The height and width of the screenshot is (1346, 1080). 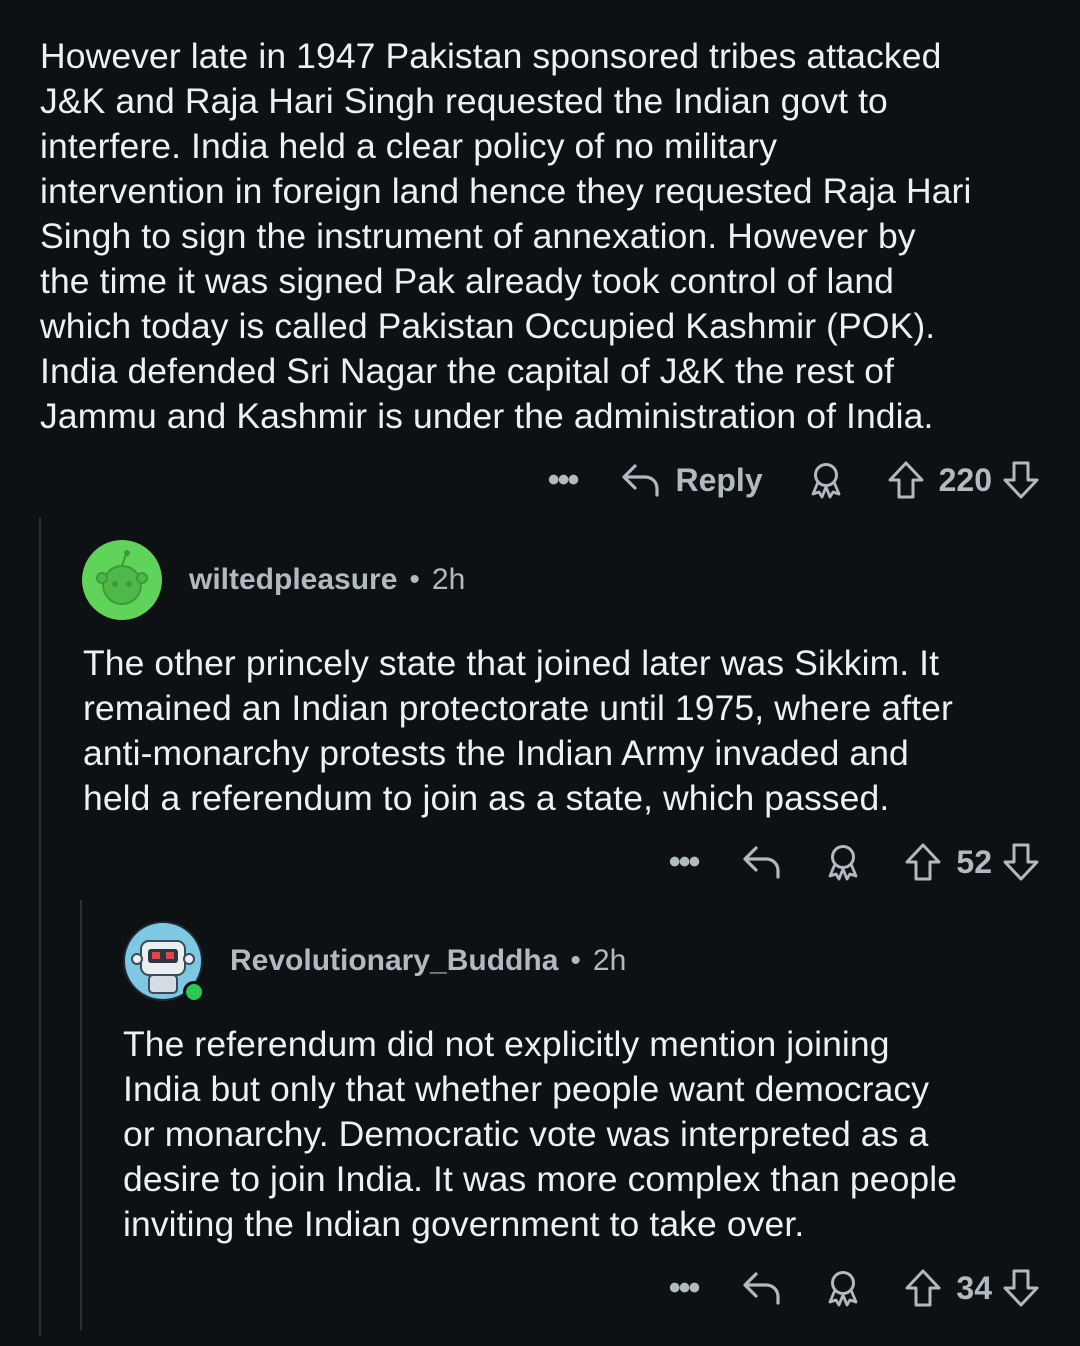 I want to click on vote-score: 52, so click(x=974, y=861).